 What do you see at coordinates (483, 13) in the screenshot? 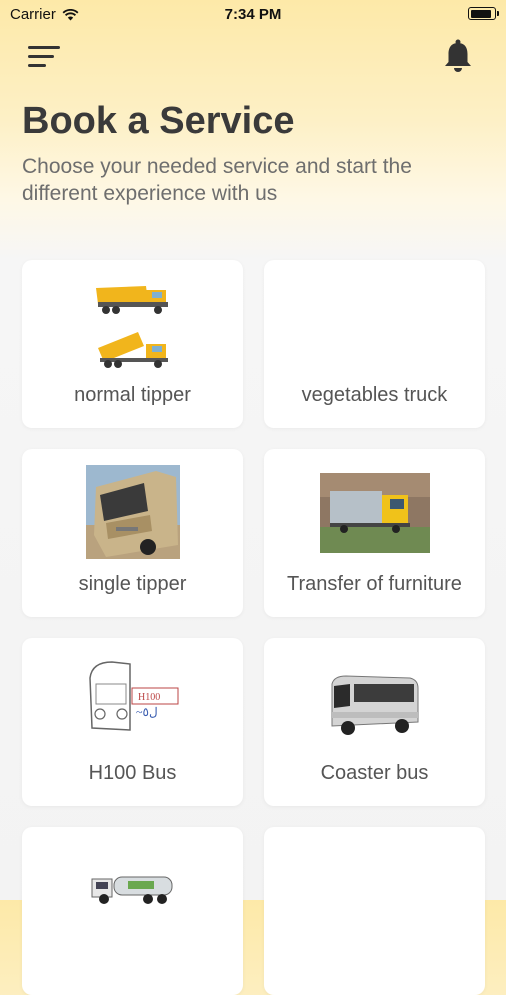
I see `battery-icon` at bounding box center [483, 13].